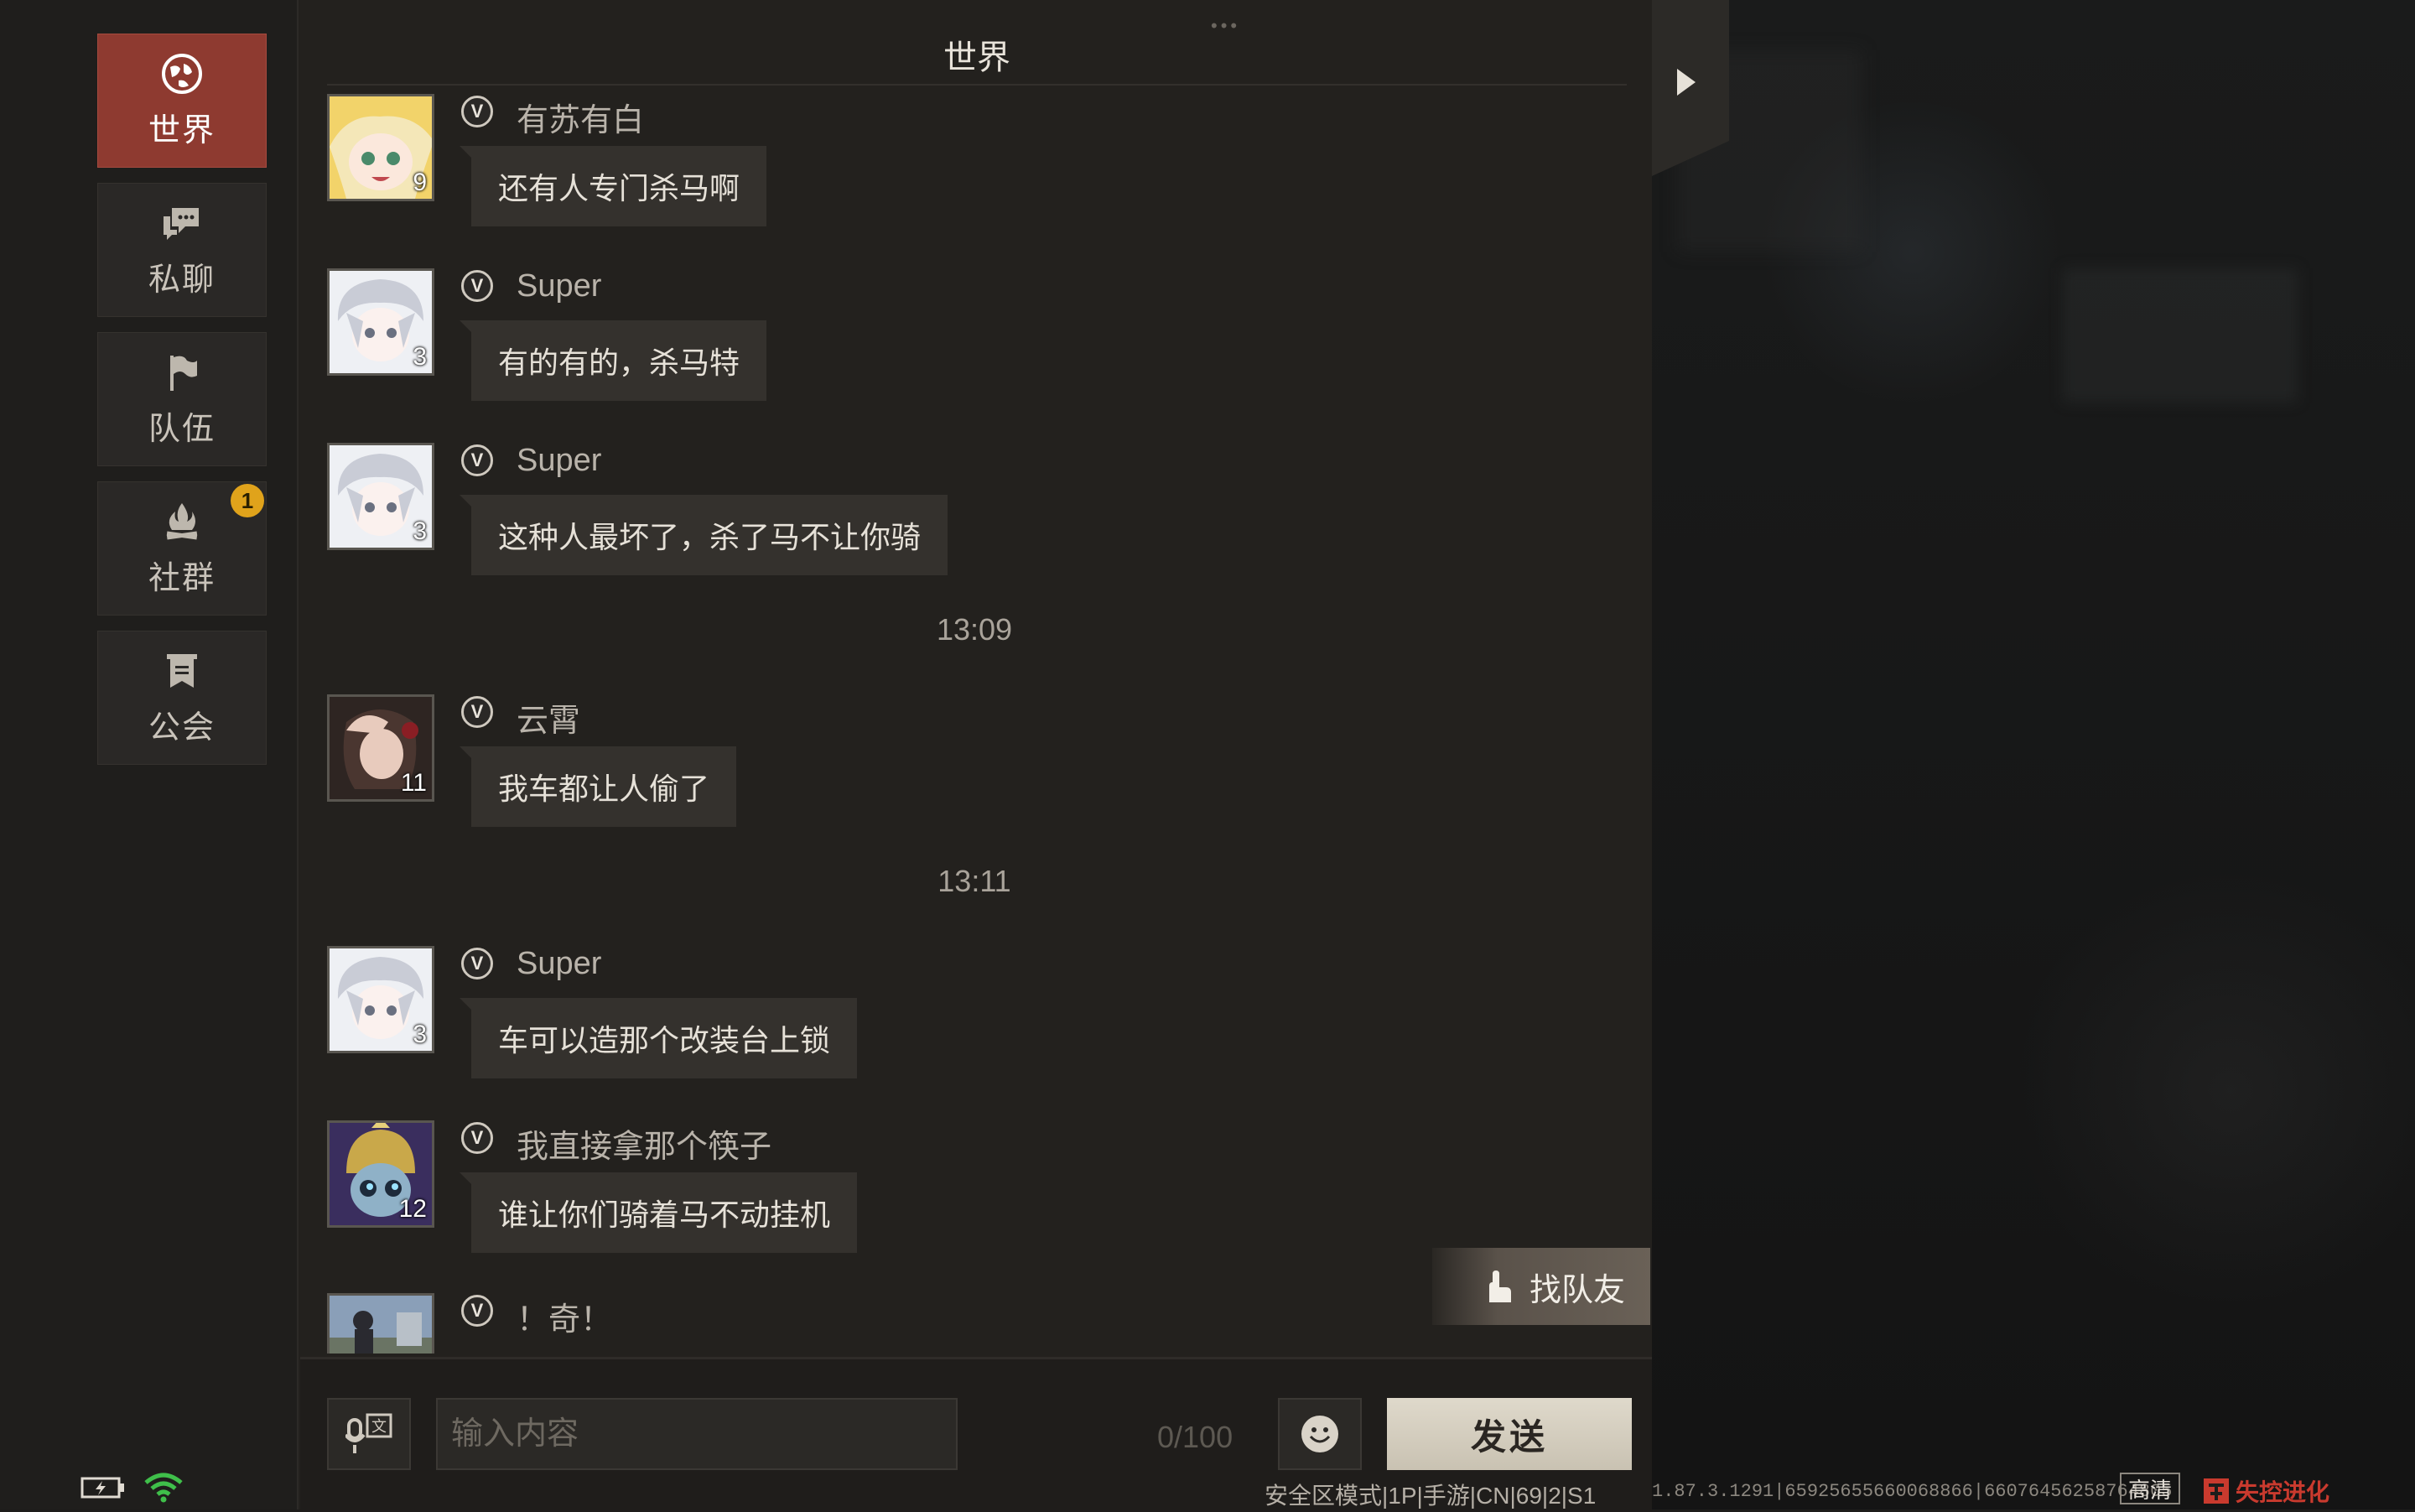 The height and width of the screenshot is (1512, 2415). What do you see at coordinates (956, 1204) in the screenshot?
I see `chat-message: 12 V 我直接拿那个筷子 谁让你们骑着马不动挂机` at bounding box center [956, 1204].